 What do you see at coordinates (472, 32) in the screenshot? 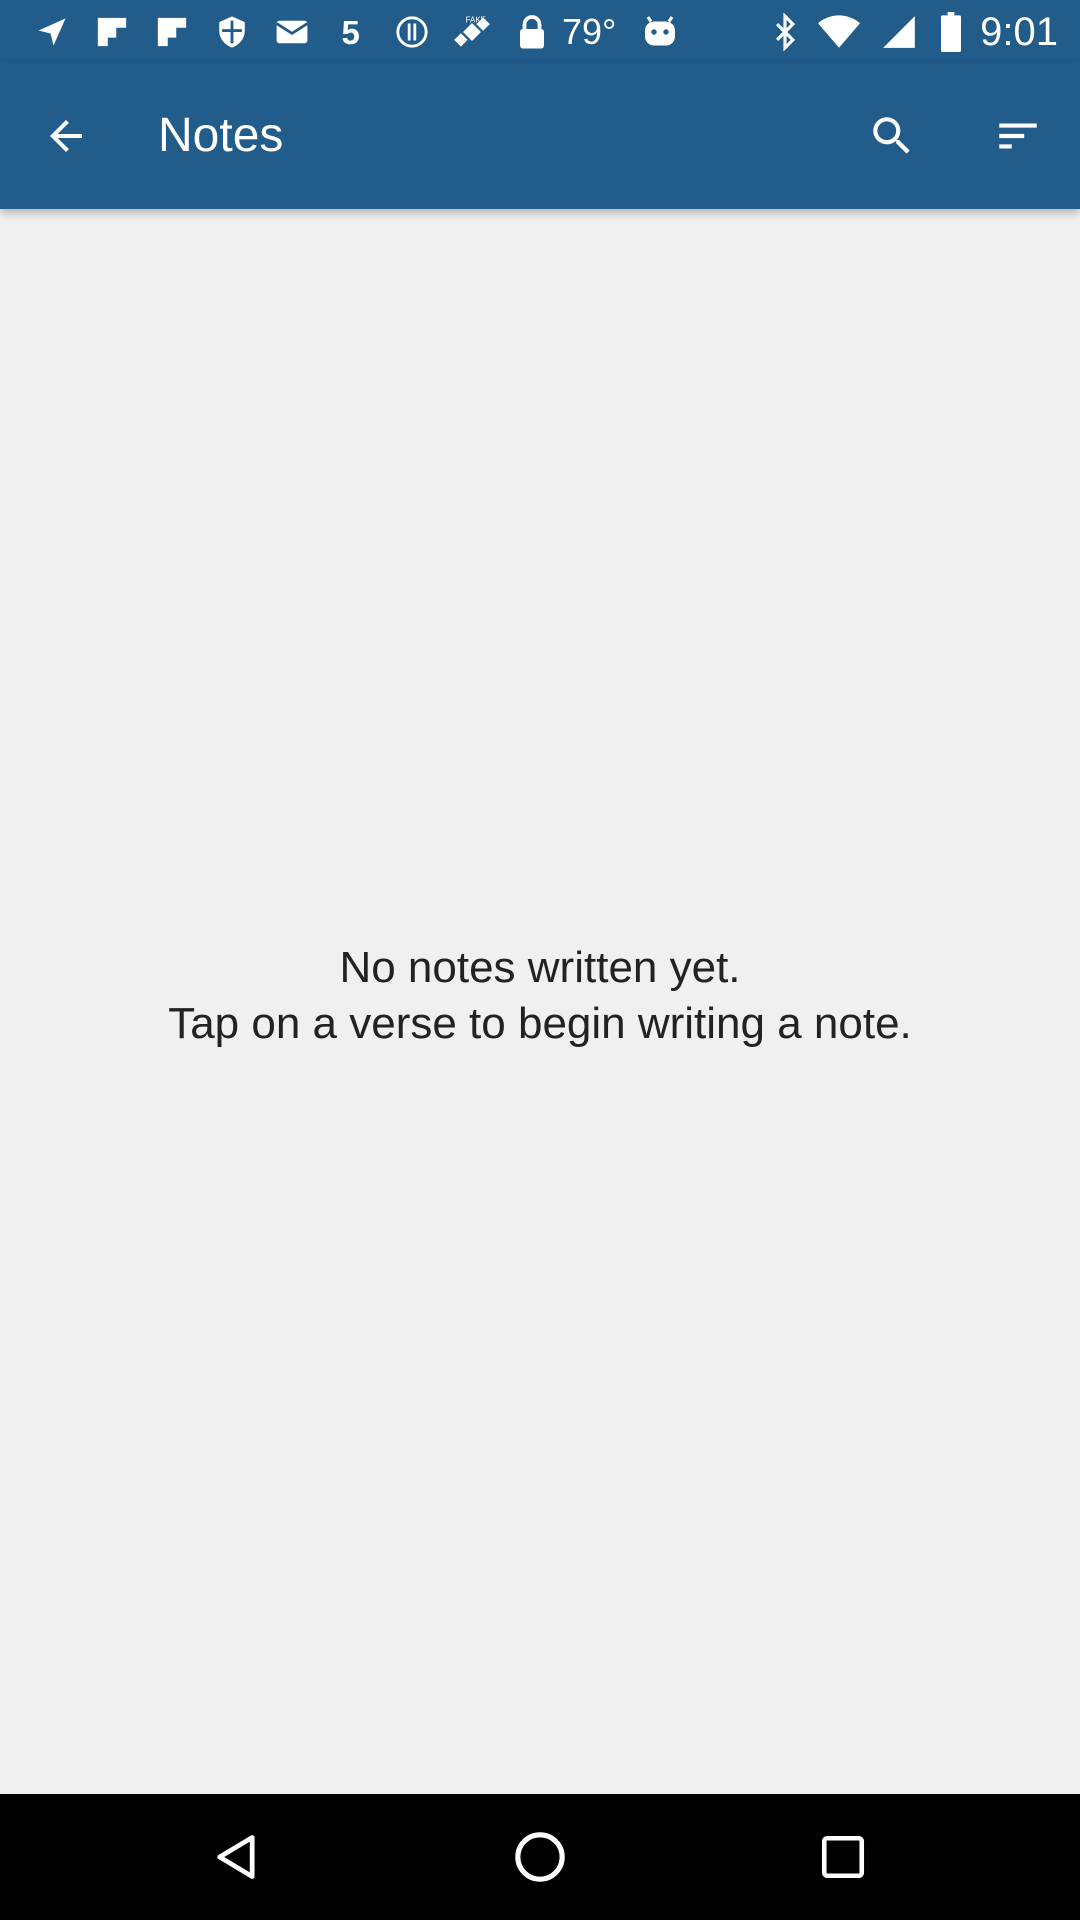
I see `satellite-fake-icon: FAKE` at bounding box center [472, 32].